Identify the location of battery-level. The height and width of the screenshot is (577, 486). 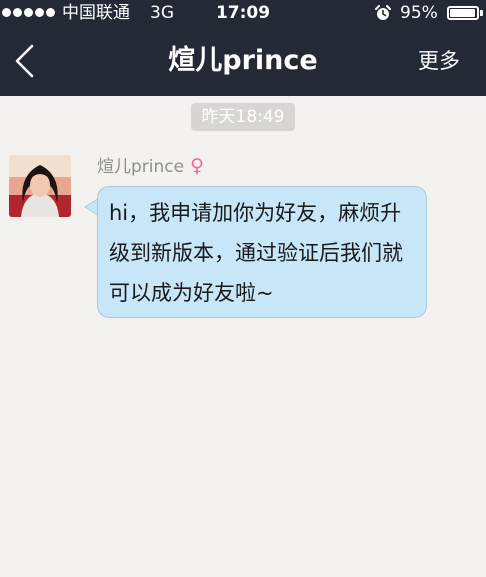
(462, 13).